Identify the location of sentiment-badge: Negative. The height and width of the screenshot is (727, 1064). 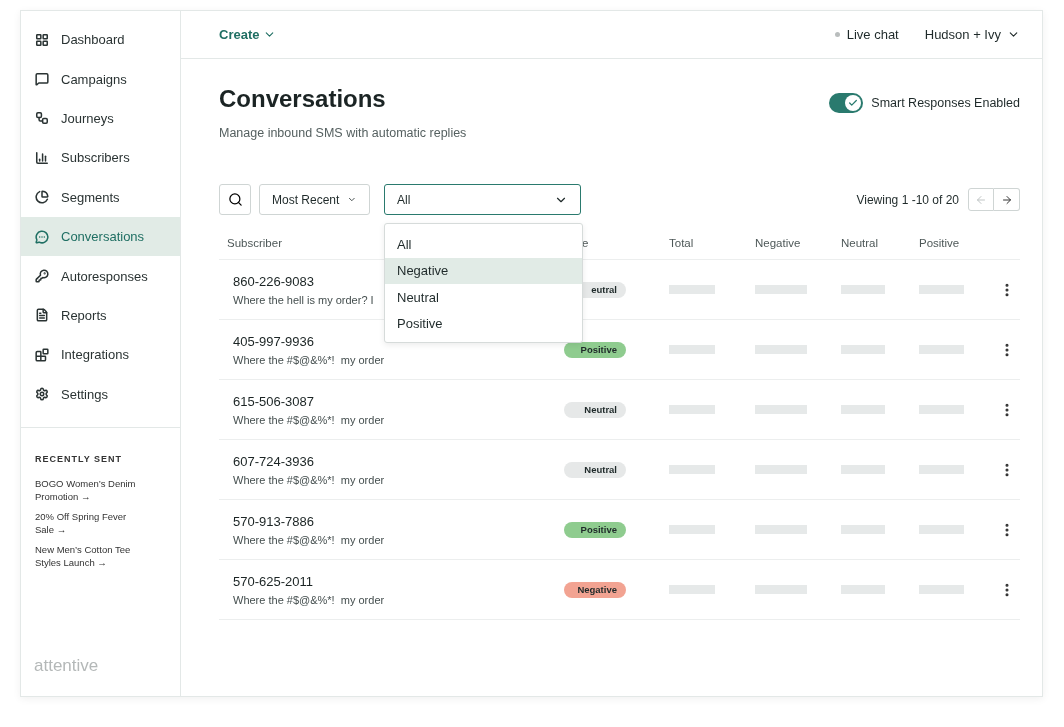
(595, 589).